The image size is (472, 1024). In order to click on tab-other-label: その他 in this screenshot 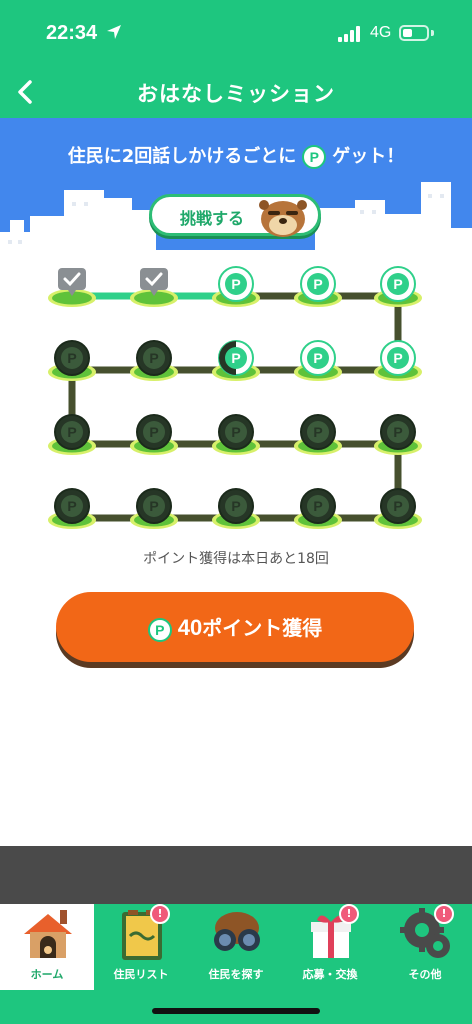, I will do `click(425, 974)`.